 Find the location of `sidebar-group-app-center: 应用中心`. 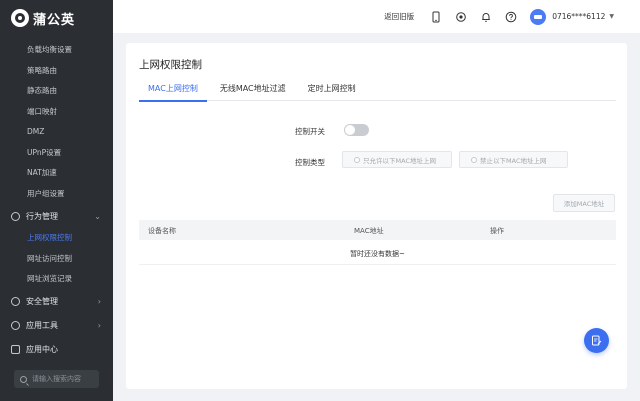

sidebar-group-app-center: 应用中心 is located at coordinates (56, 350).